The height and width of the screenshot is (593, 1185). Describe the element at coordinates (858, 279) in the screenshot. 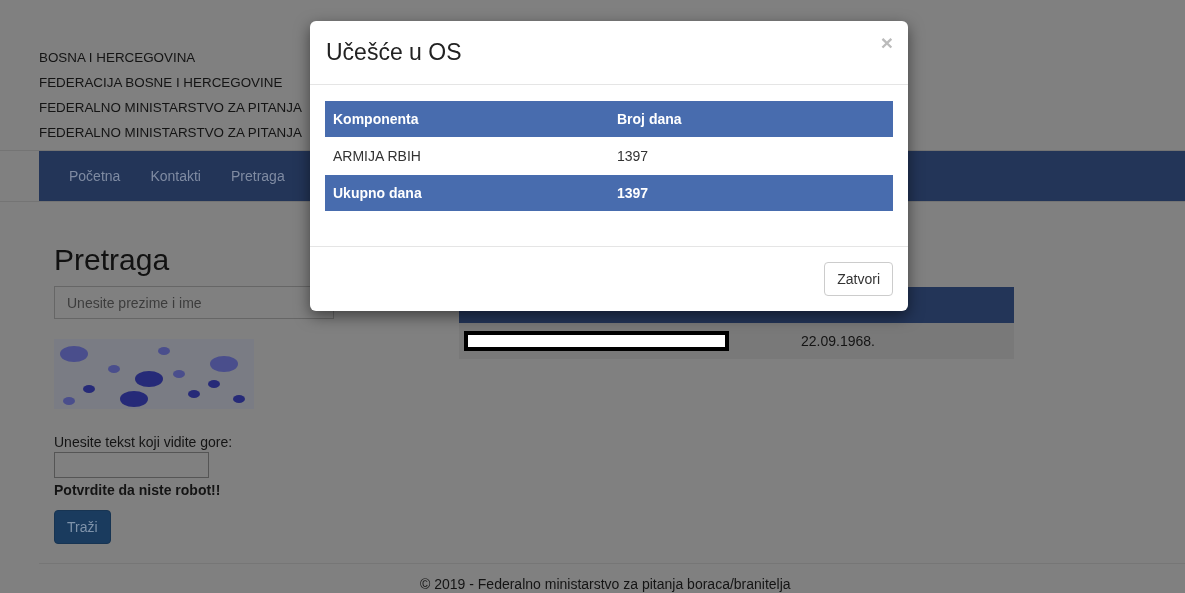

I see `close-button: Zatvori` at that location.